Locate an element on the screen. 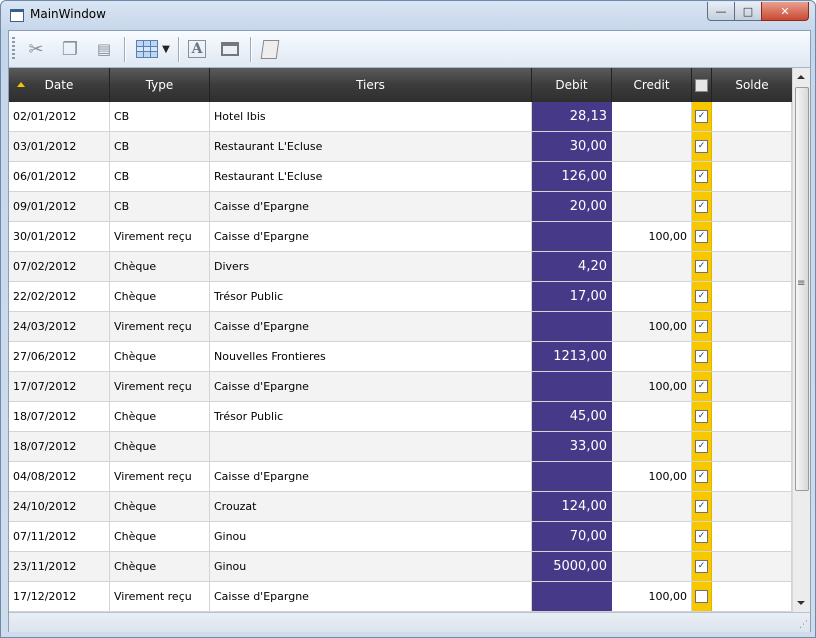 Image resolution: width=816 pixels, height=638 pixels. minimize-button: — is located at coordinates (721, 11).